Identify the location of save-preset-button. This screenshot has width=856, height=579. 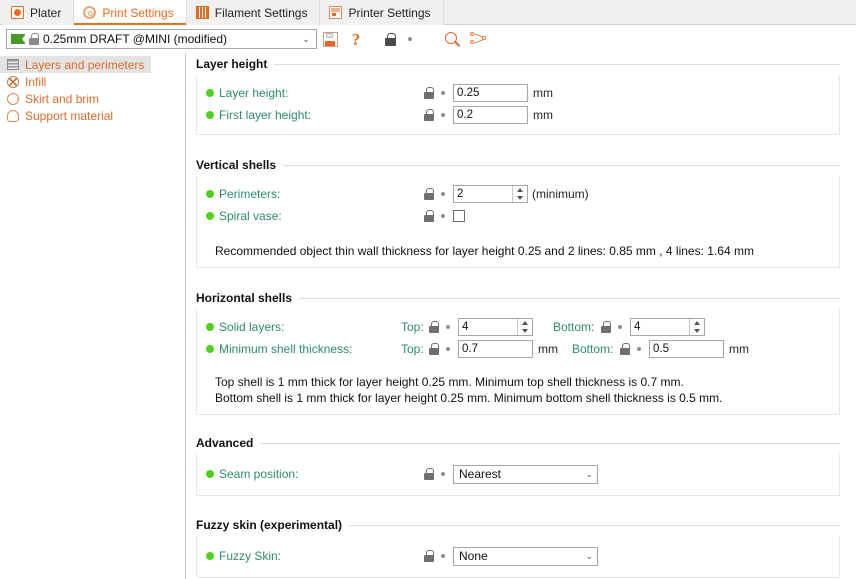
(330, 39).